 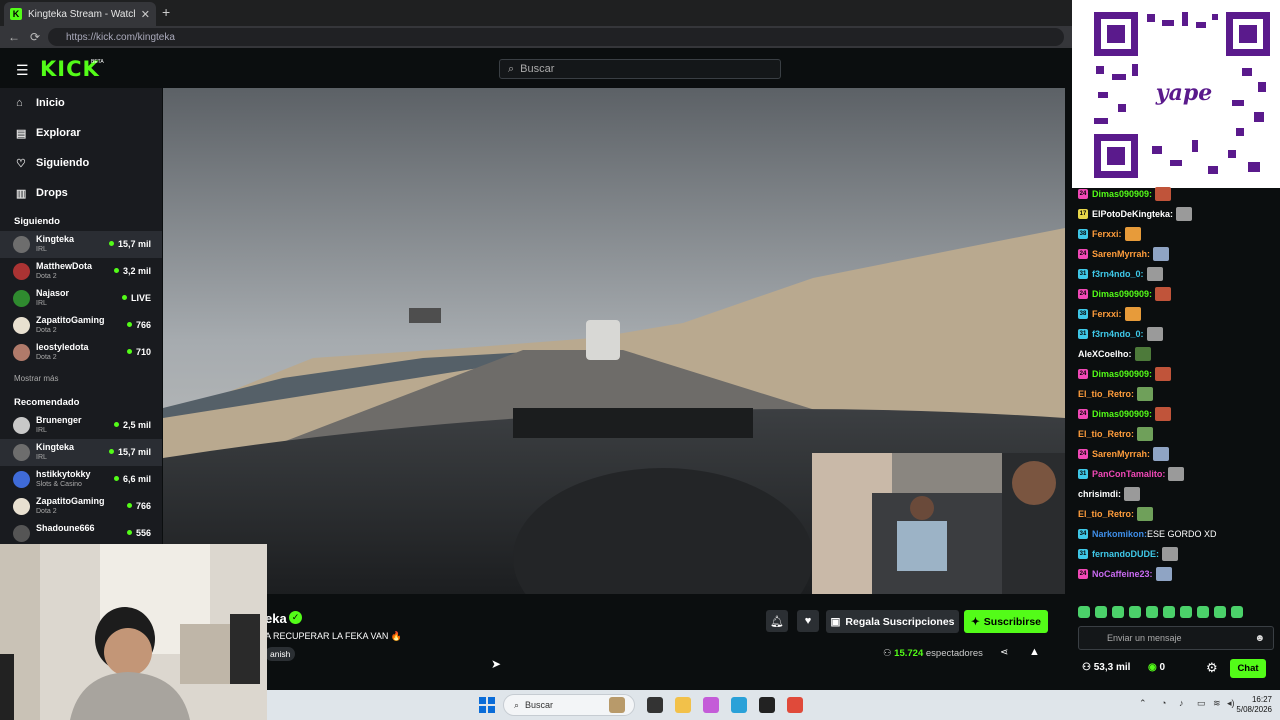 What do you see at coordinates (1156, 667) in the screenshot?
I see `kick-coins: ◉ 0` at bounding box center [1156, 667].